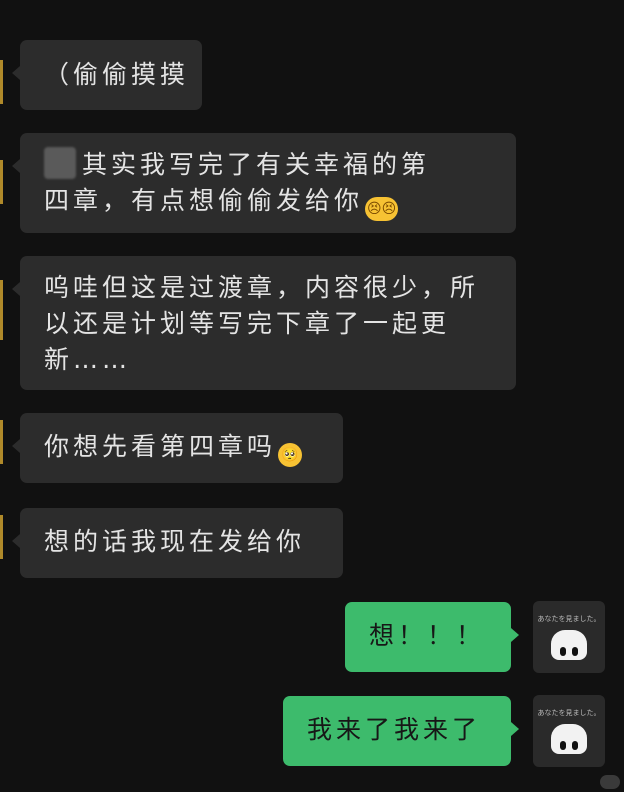 This screenshot has height=792, width=624. I want to click on message-text: 我来了我来了, so click(394, 729).